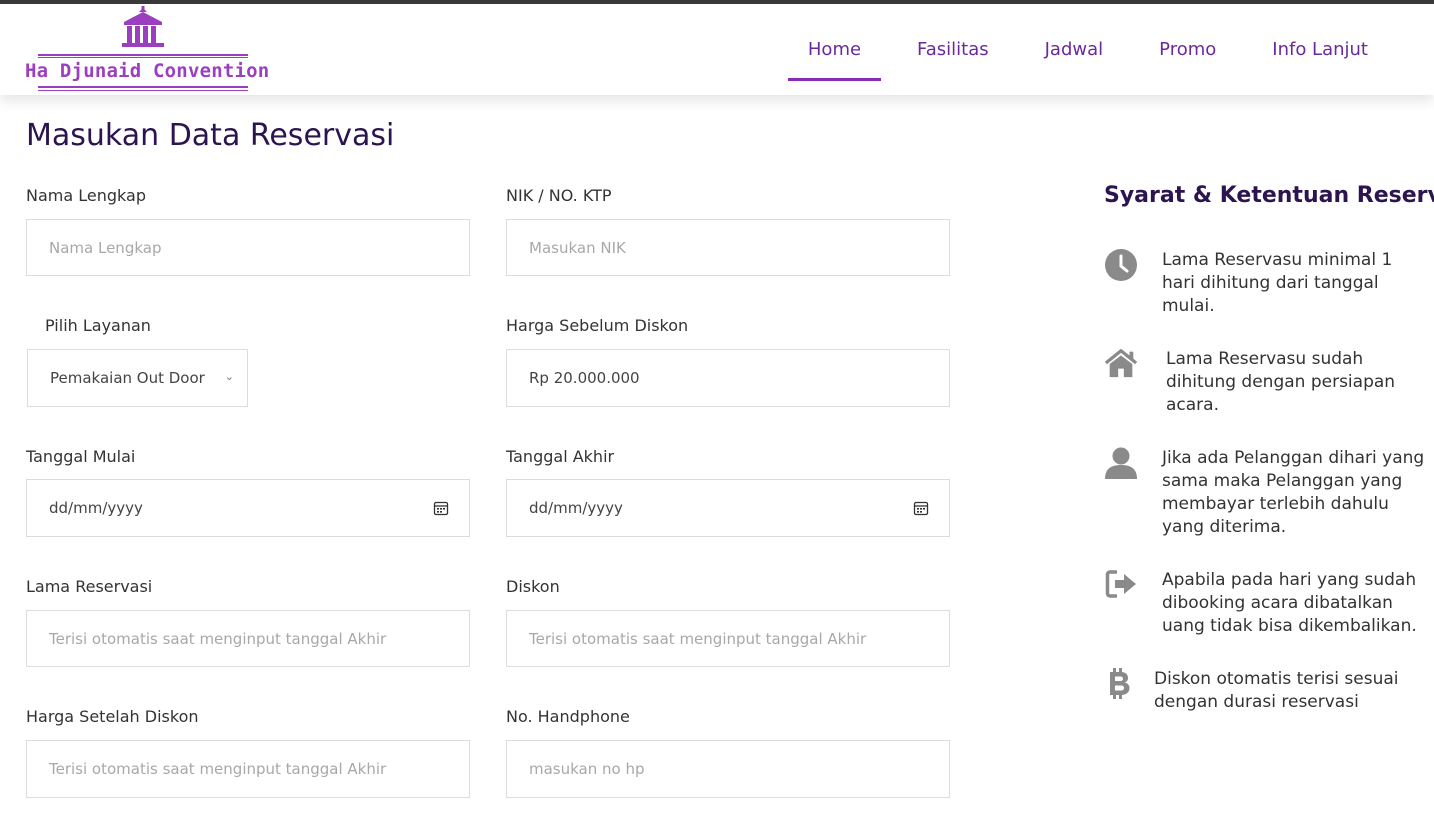 The height and width of the screenshot is (831, 1434). I want to click on lama-reservasi-input, so click(259, 638).